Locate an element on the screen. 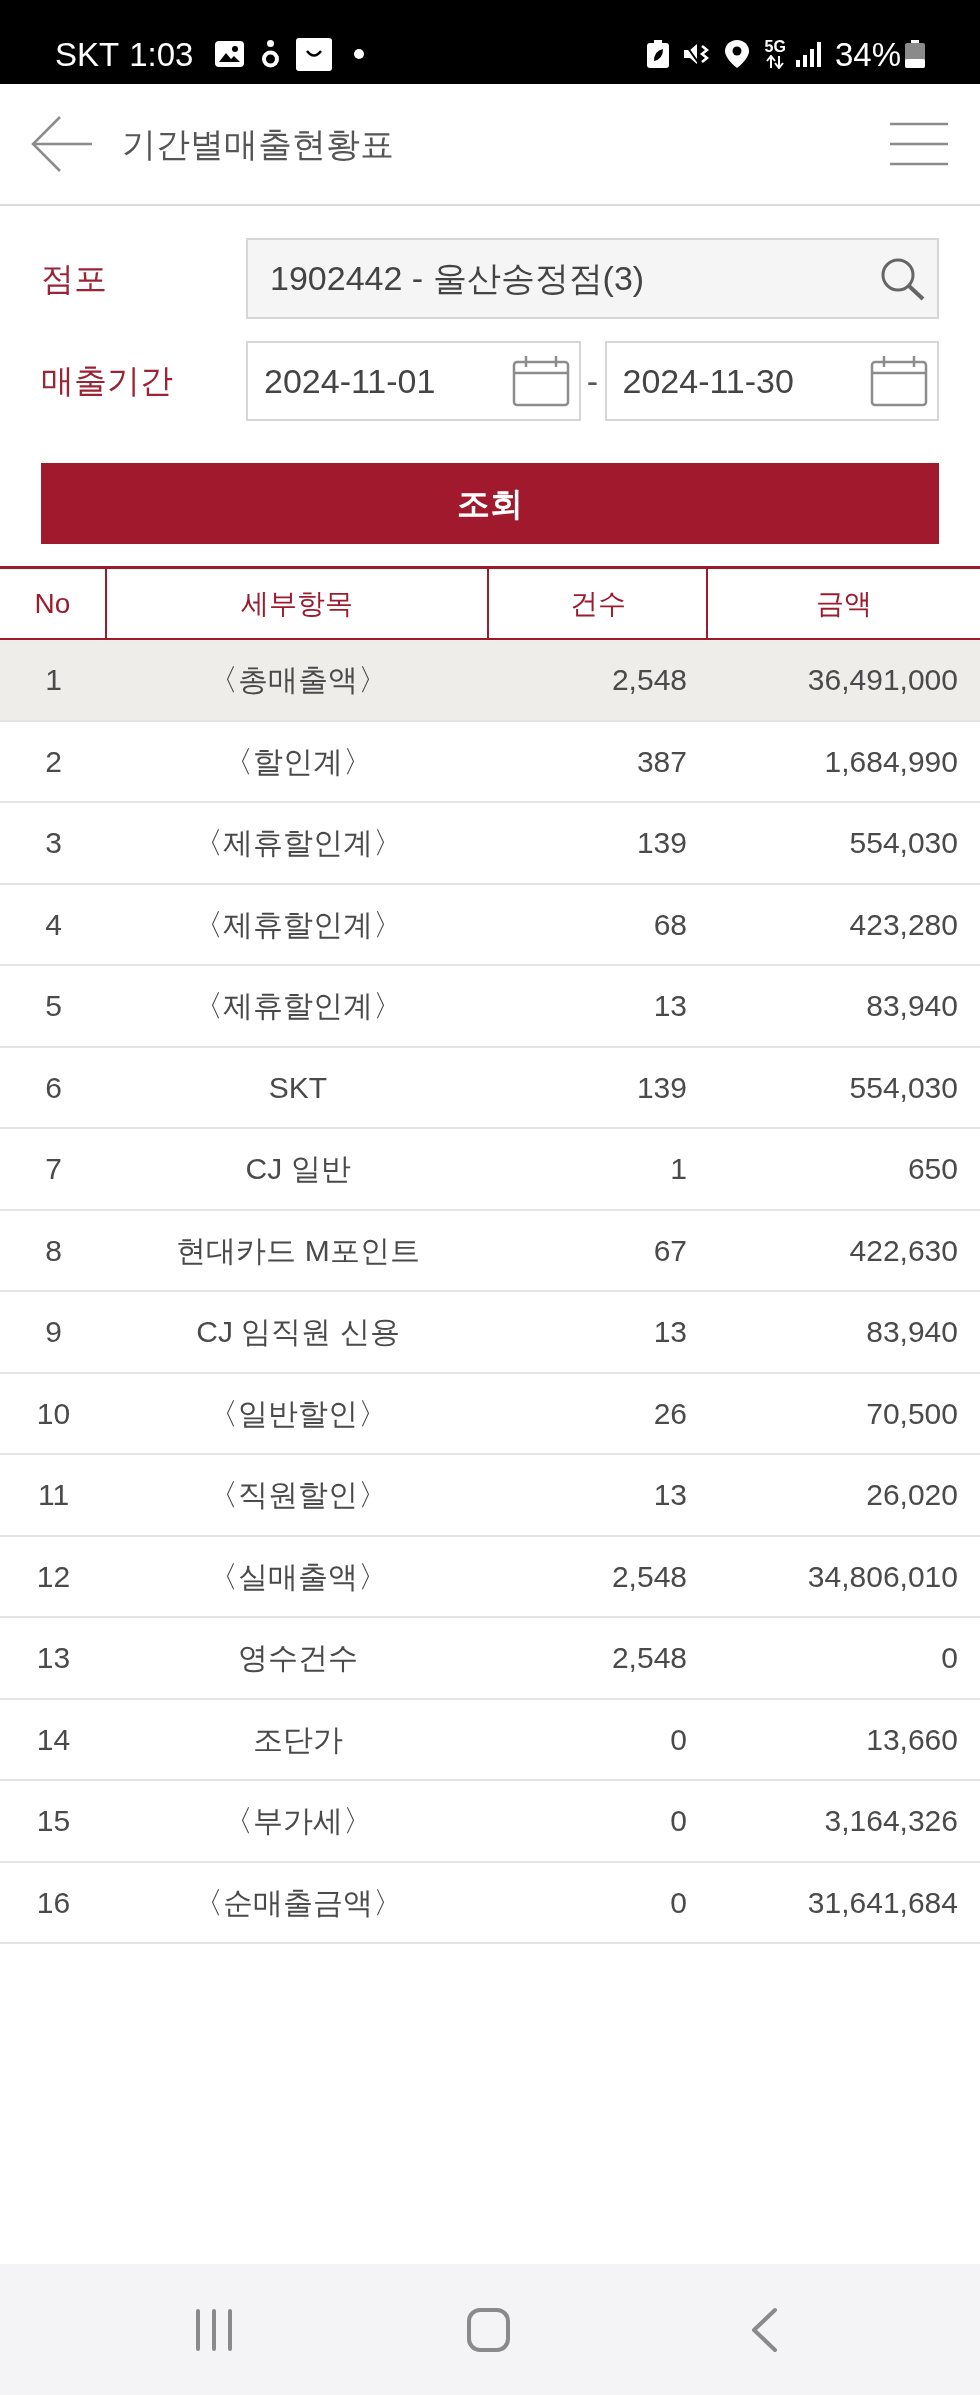  table-cell-text: 26 is located at coordinates (670, 1413).